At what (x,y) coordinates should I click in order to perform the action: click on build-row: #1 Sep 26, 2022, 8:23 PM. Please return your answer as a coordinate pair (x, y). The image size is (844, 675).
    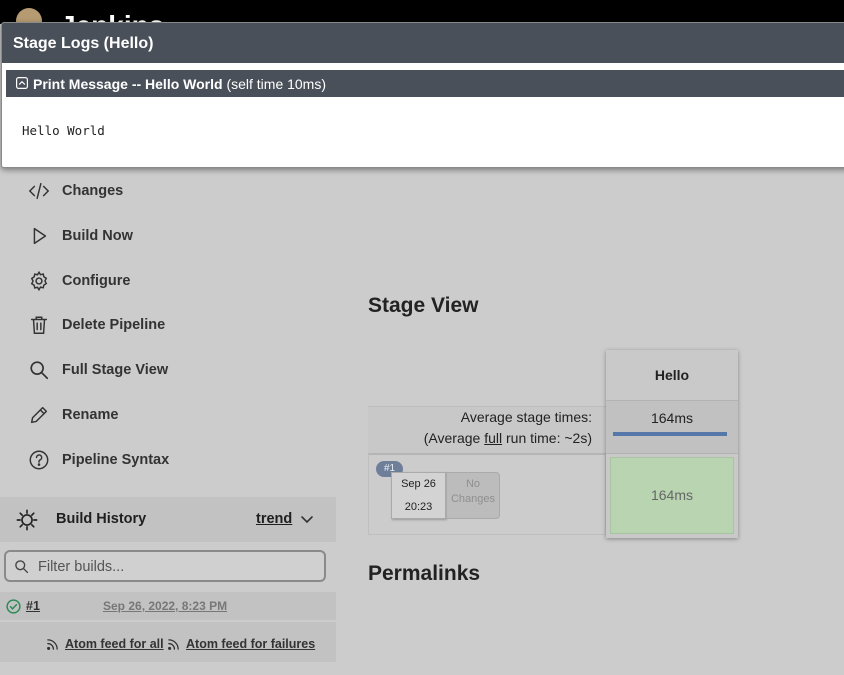
    Looking at the image, I should click on (168, 606).